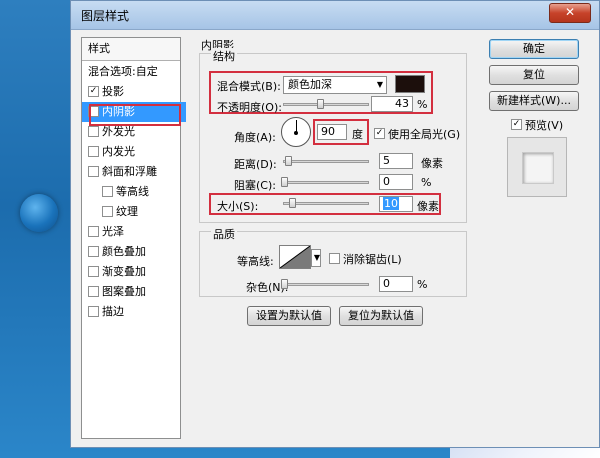 The image size is (600, 458). What do you see at coordinates (224, 56) in the screenshot?
I see `structure-title: 结构` at bounding box center [224, 56].